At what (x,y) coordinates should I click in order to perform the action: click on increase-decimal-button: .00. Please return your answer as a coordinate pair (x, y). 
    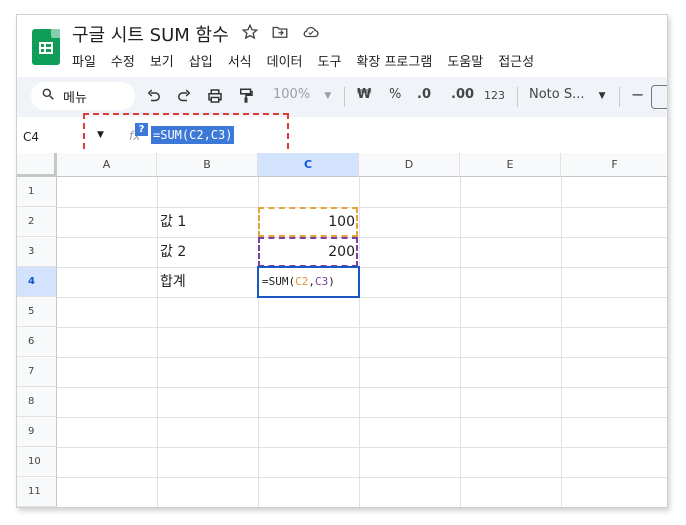
    Looking at the image, I should click on (462, 94).